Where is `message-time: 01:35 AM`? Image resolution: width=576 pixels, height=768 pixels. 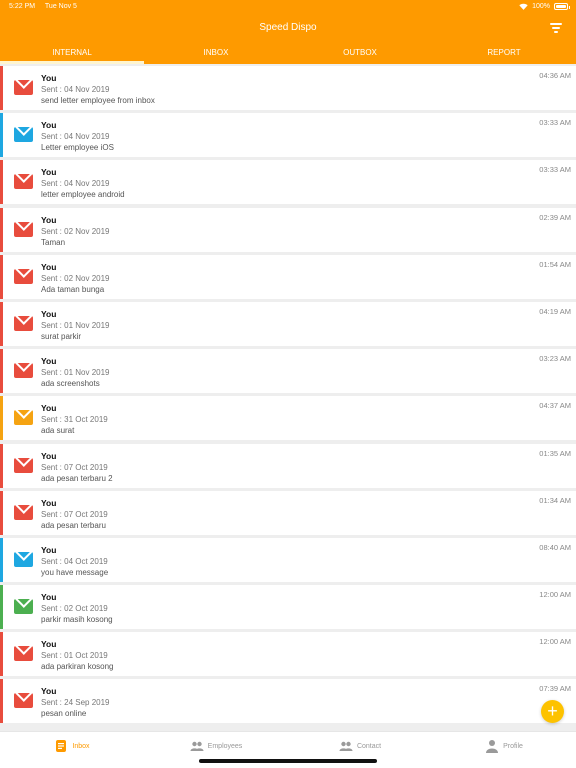 message-time: 01:35 AM is located at coordinates (555, 453).